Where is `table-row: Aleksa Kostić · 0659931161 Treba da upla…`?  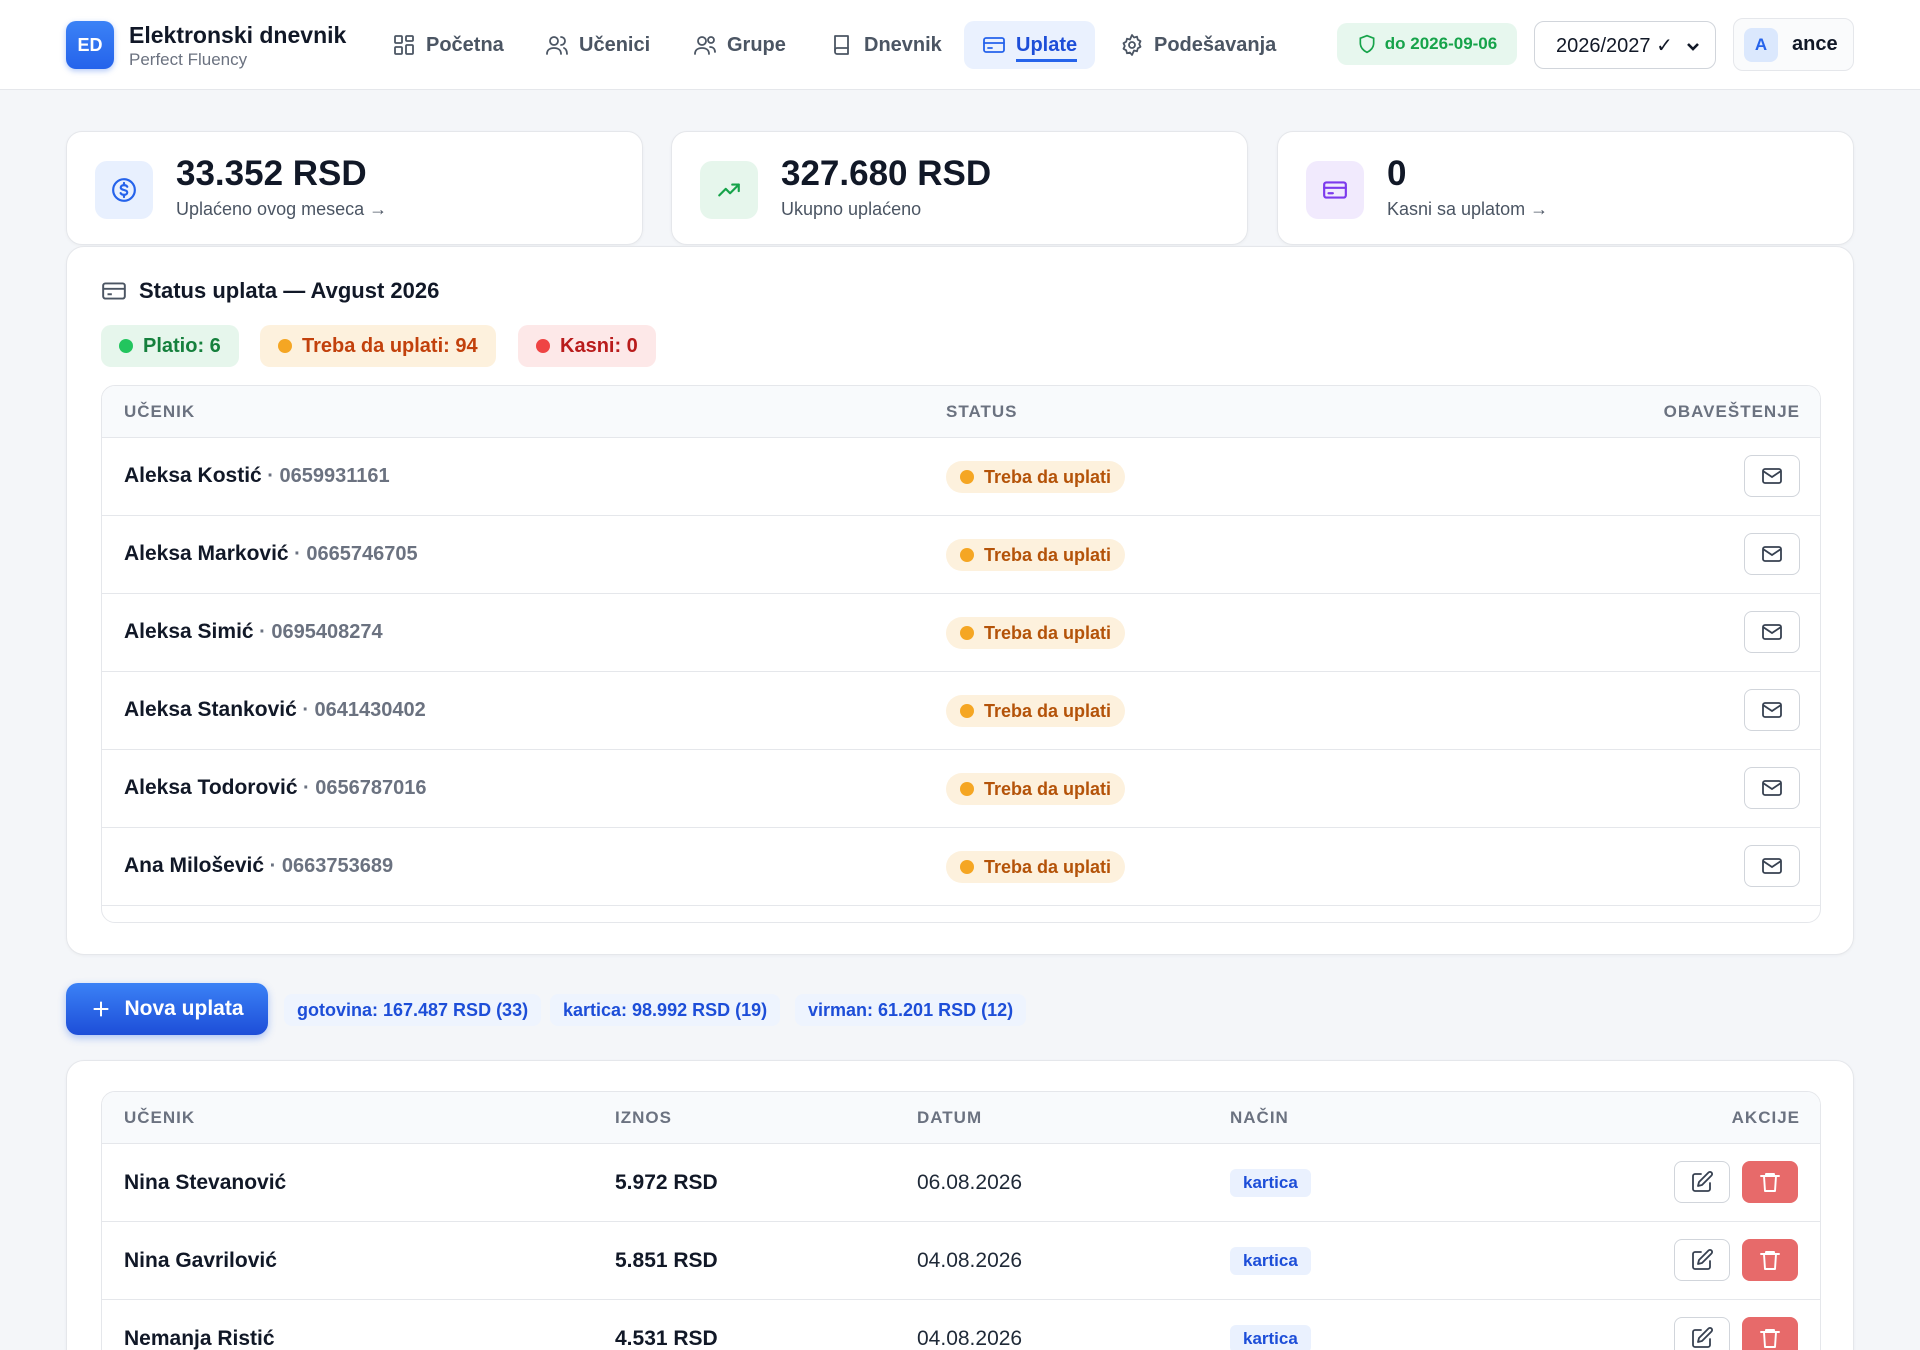
table-row: Aleksa Kostić · 0659931161 Treba da upla… is located at coordinates (961, 477).